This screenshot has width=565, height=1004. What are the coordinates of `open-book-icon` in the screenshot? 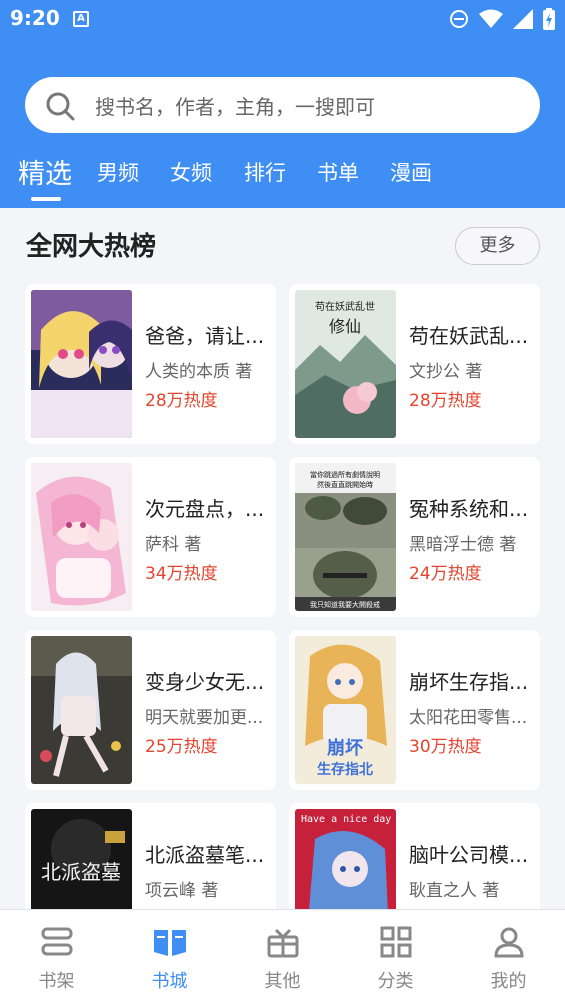 It's located at (170, 943).